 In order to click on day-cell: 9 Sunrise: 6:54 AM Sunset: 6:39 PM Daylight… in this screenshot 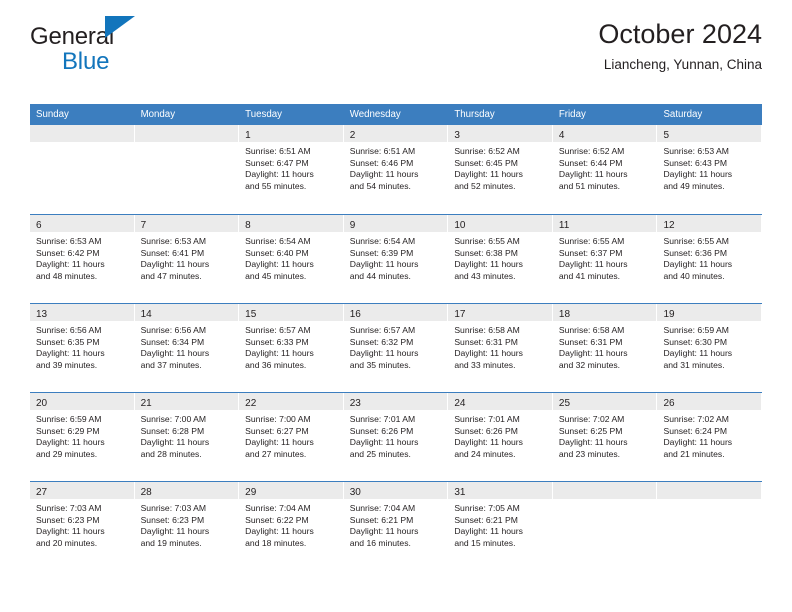, I will do `click(396, 259)`.